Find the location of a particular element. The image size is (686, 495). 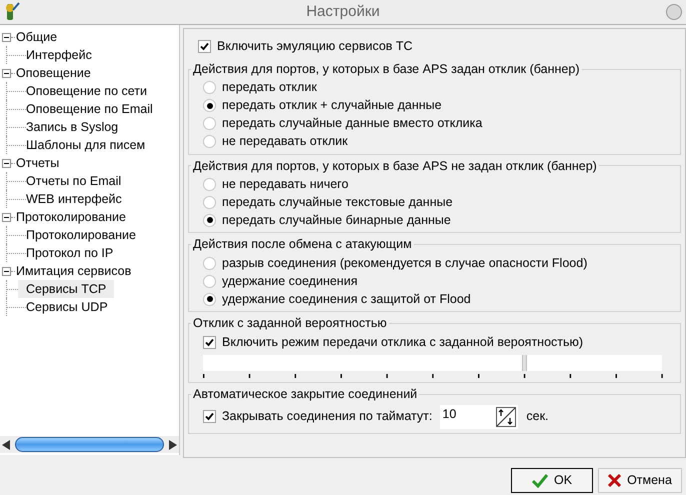

option-label: удержание соединения is located at coordinates (290, 281).